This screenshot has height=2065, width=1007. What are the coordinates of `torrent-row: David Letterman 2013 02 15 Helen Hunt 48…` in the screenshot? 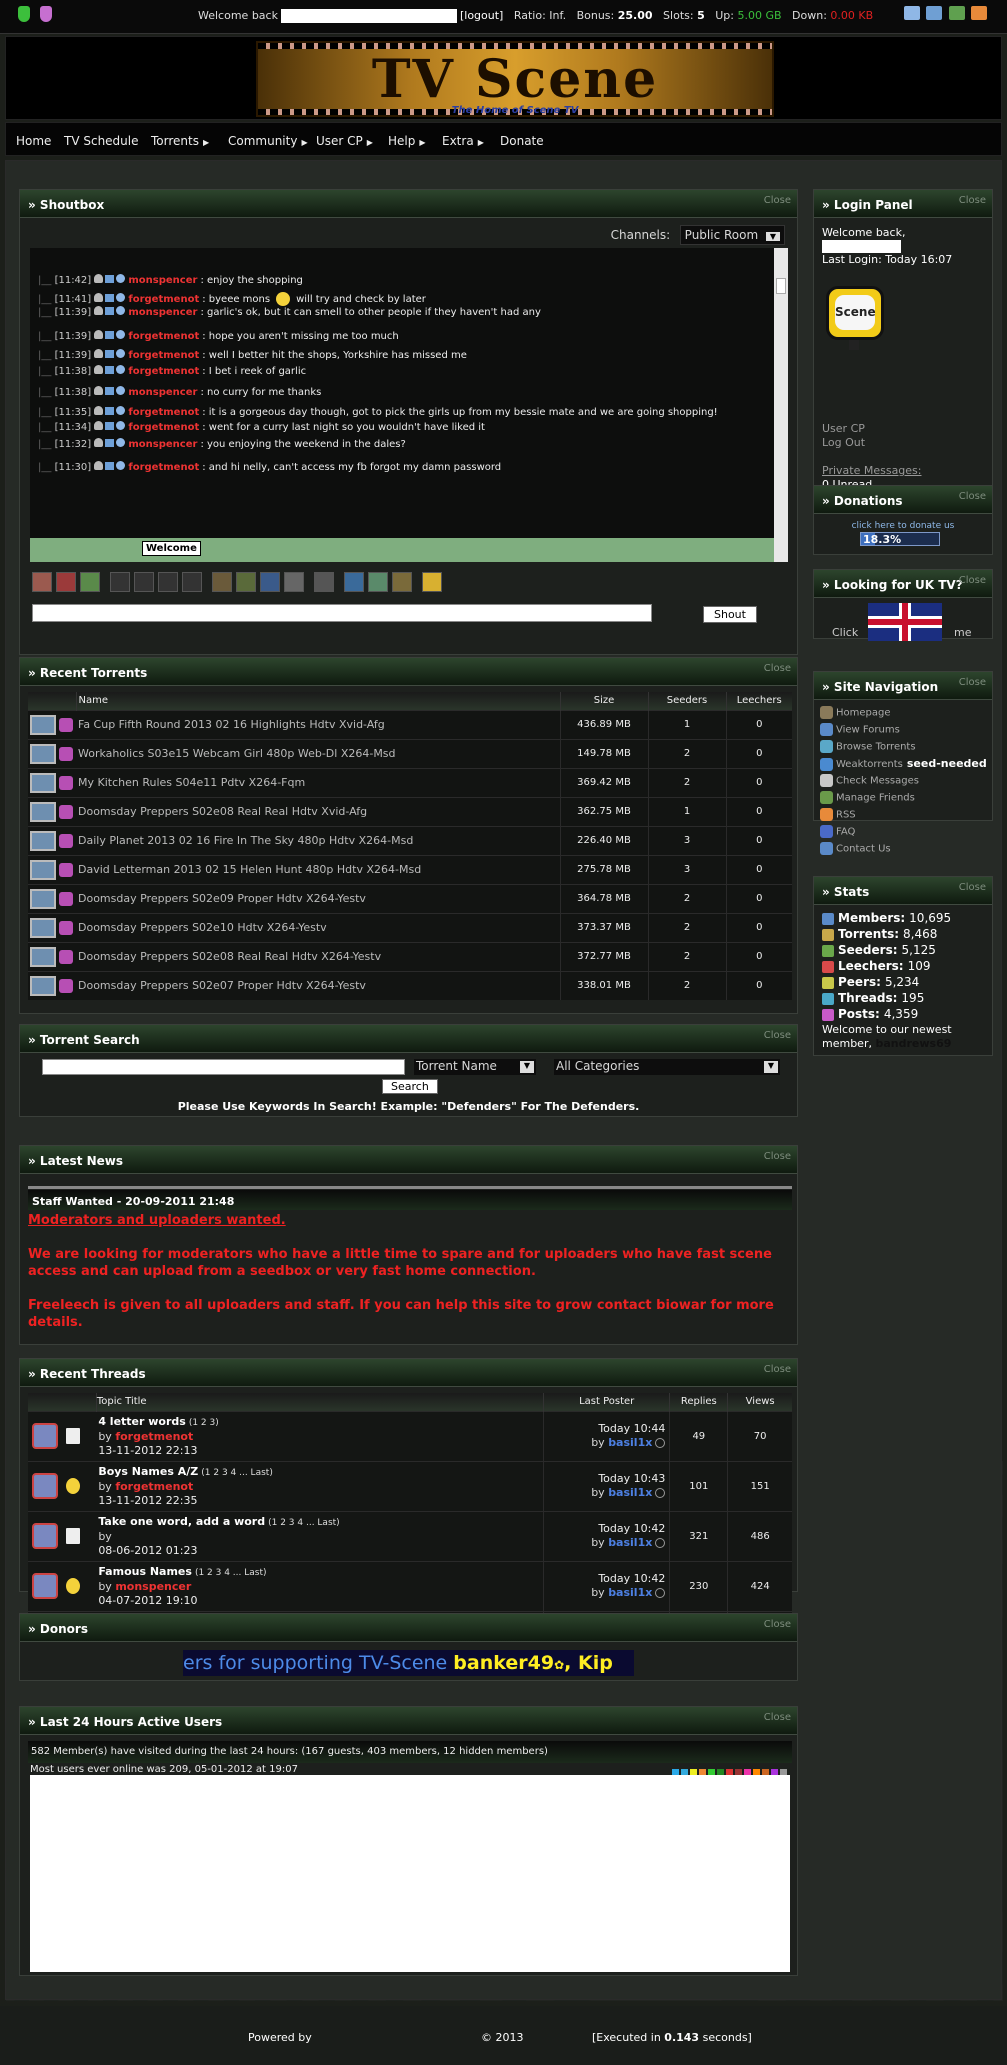 It's located at (410, 869).